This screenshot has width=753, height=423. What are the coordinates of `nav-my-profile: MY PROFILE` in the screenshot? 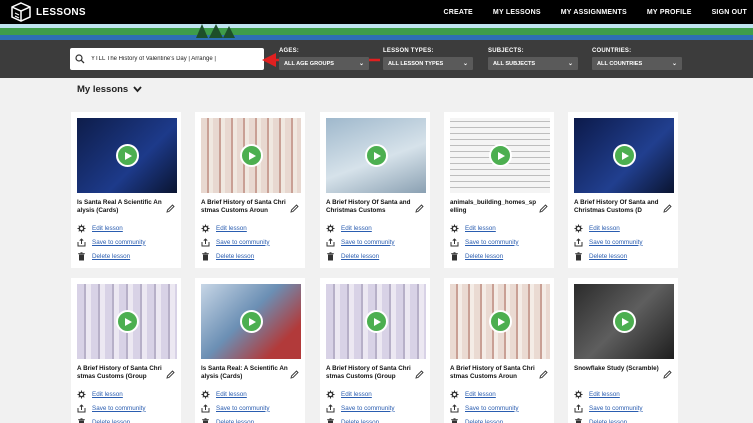 It's located at (669, 12).